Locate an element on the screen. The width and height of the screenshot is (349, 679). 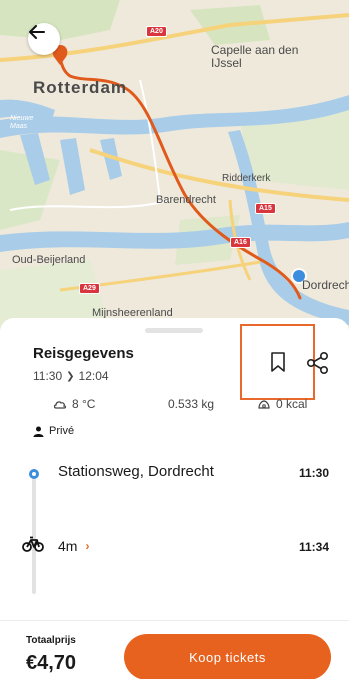
temperature-value: 8 °C is located at coordinates (84, 404).